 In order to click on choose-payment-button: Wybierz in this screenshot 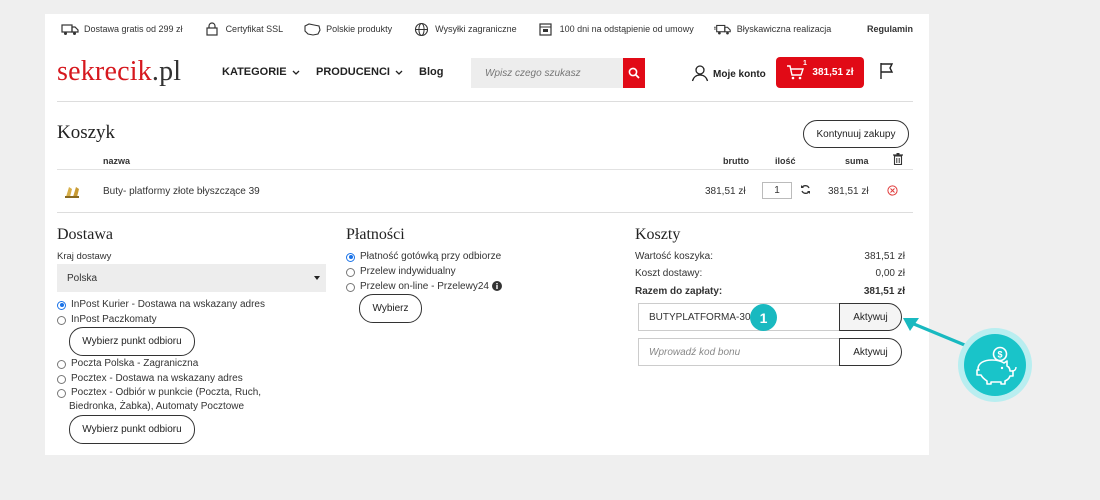, I will do `click(390, 308)`.